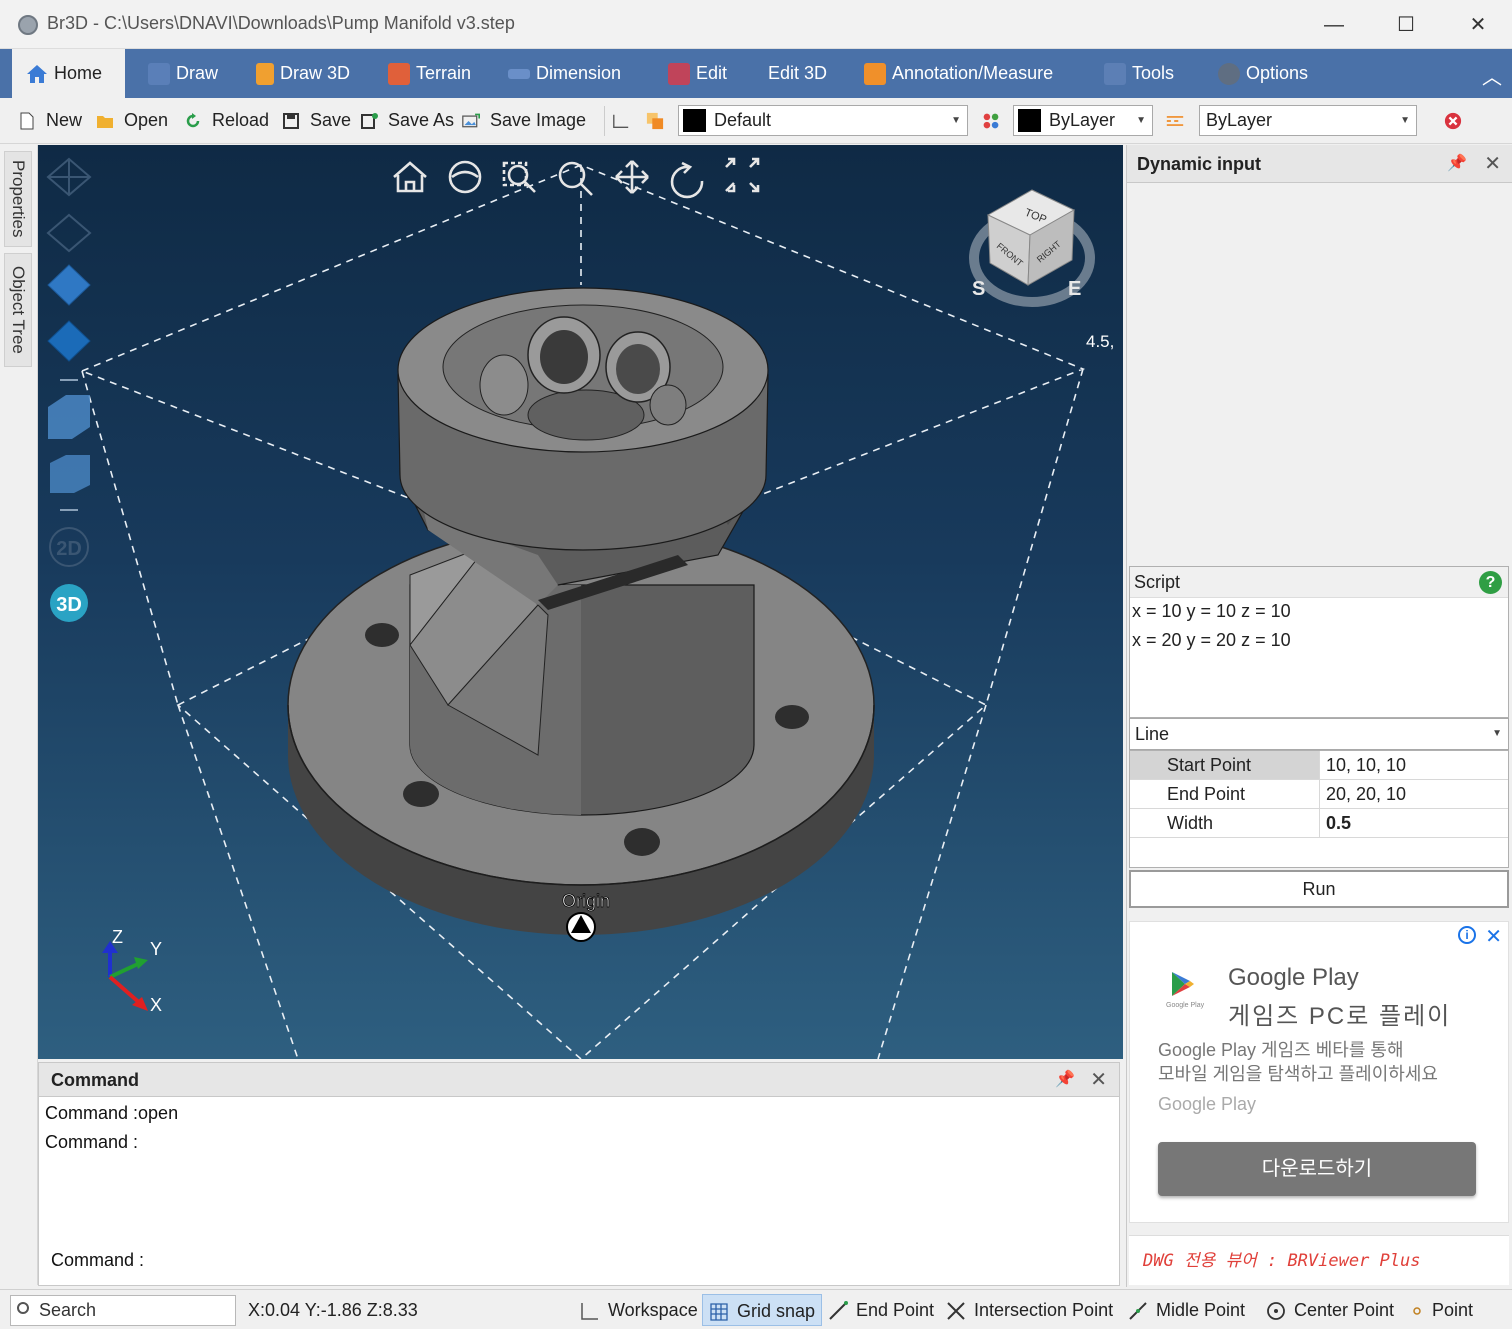  I want to click on property-value: 10, 10, 10, so click(1366, 765).